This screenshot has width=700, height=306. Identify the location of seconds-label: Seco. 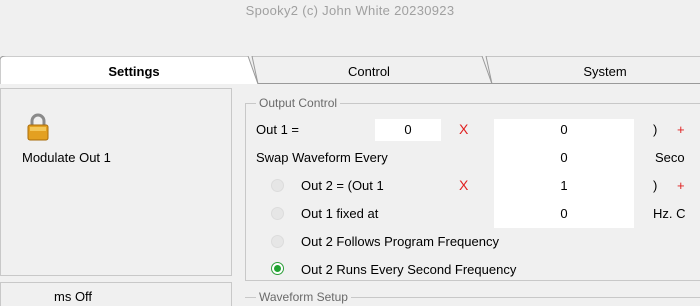
(670, 157).